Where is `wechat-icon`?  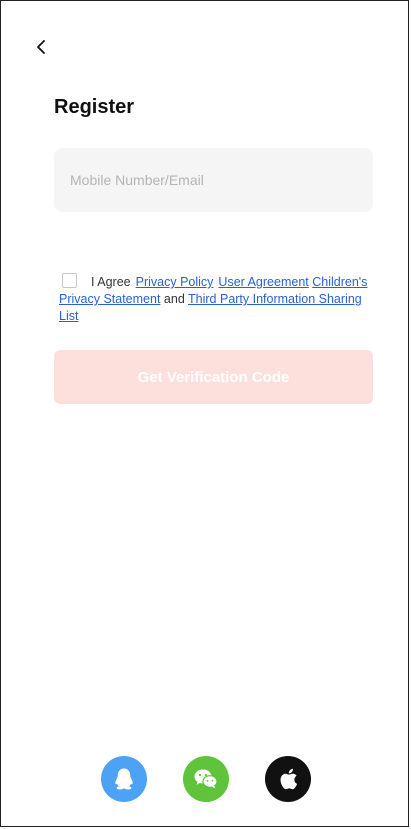
wechat-icon is located at coordinates (206, 779).